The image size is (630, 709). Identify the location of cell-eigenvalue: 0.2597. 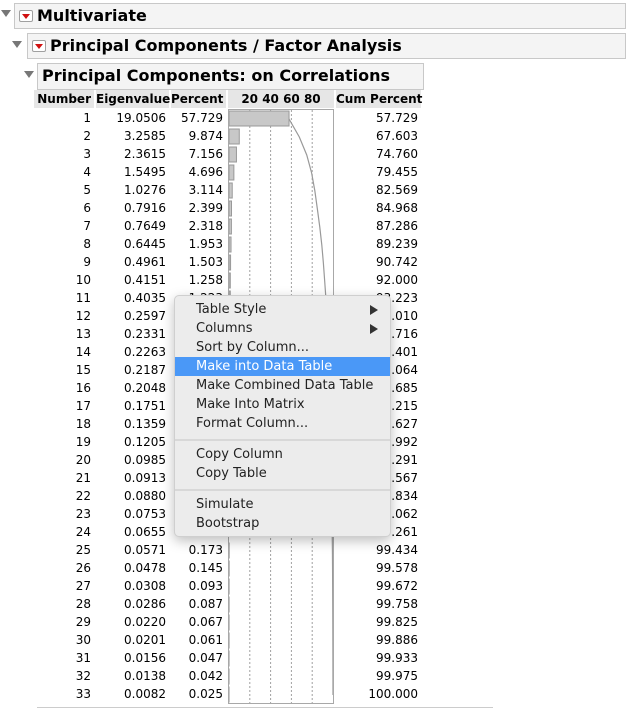
(145, 316).